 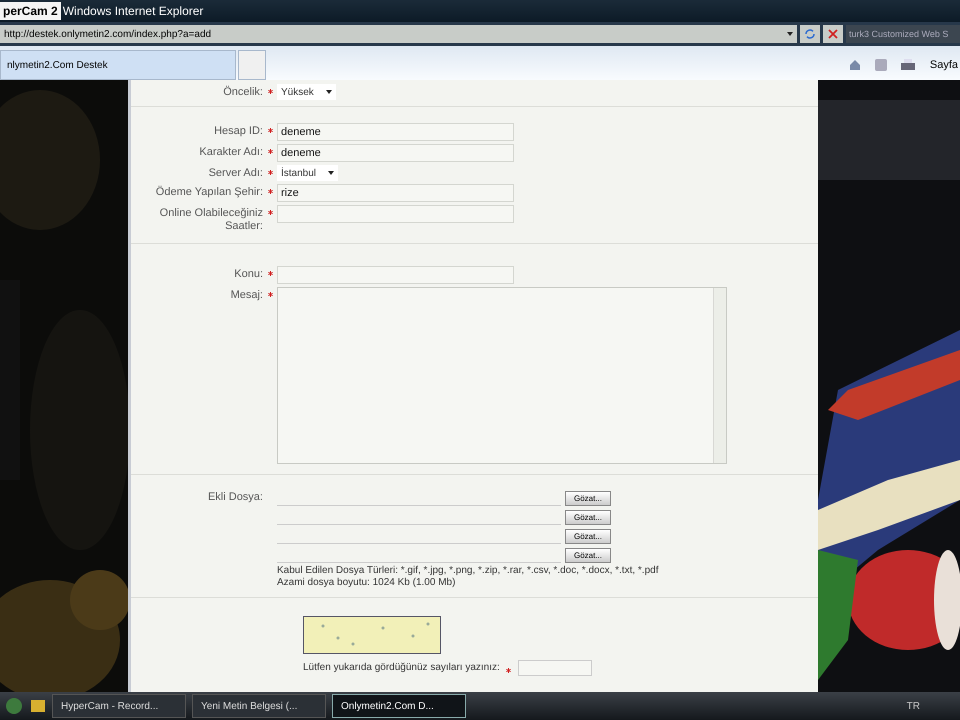 I want to click on field-label: Öncelik:, so click(x=242, y=91).